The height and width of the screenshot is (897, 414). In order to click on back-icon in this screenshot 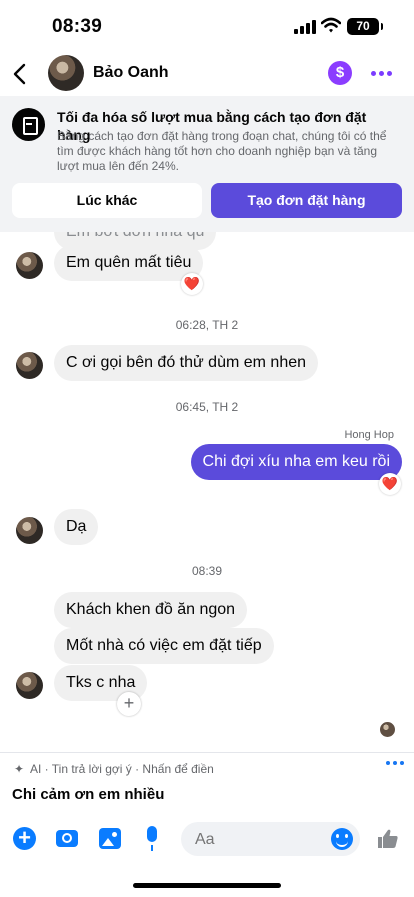, I will do `click(21, 74)`.